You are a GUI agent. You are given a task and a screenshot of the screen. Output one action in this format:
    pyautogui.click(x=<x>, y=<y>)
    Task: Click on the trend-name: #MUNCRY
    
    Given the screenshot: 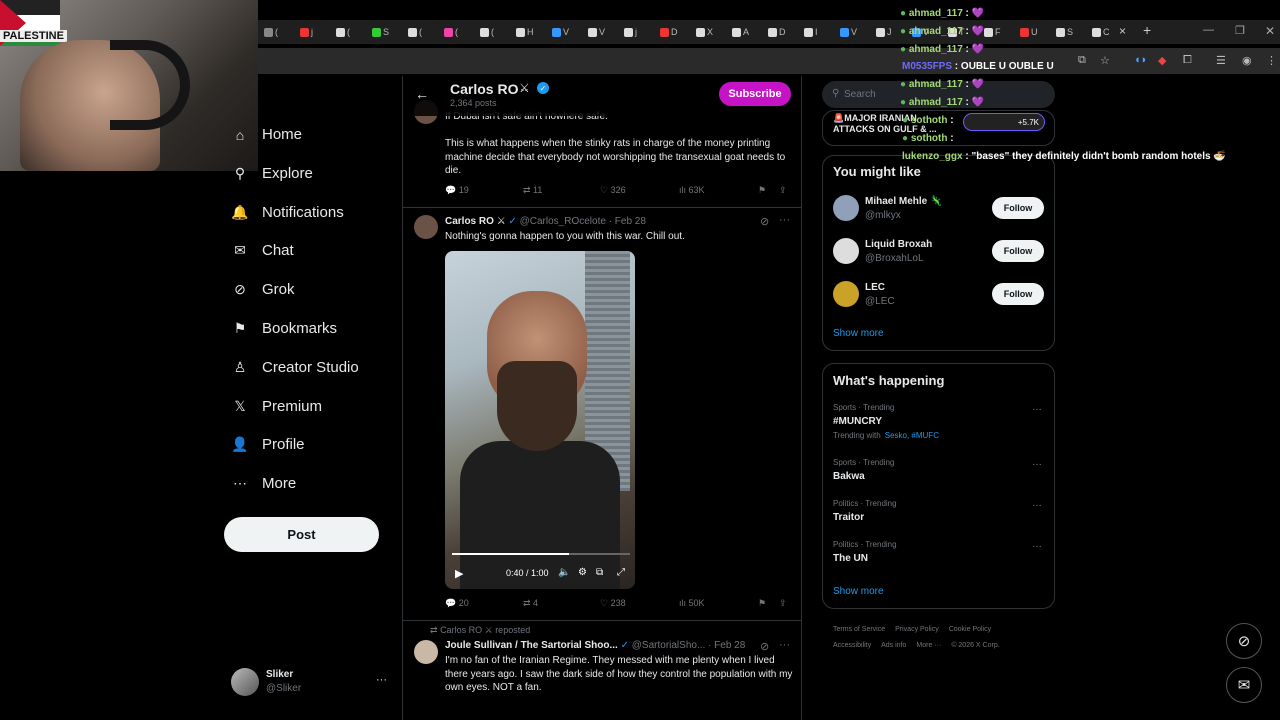 What is the action you would take?
    pyautogui.click(x=857, y=421)
    